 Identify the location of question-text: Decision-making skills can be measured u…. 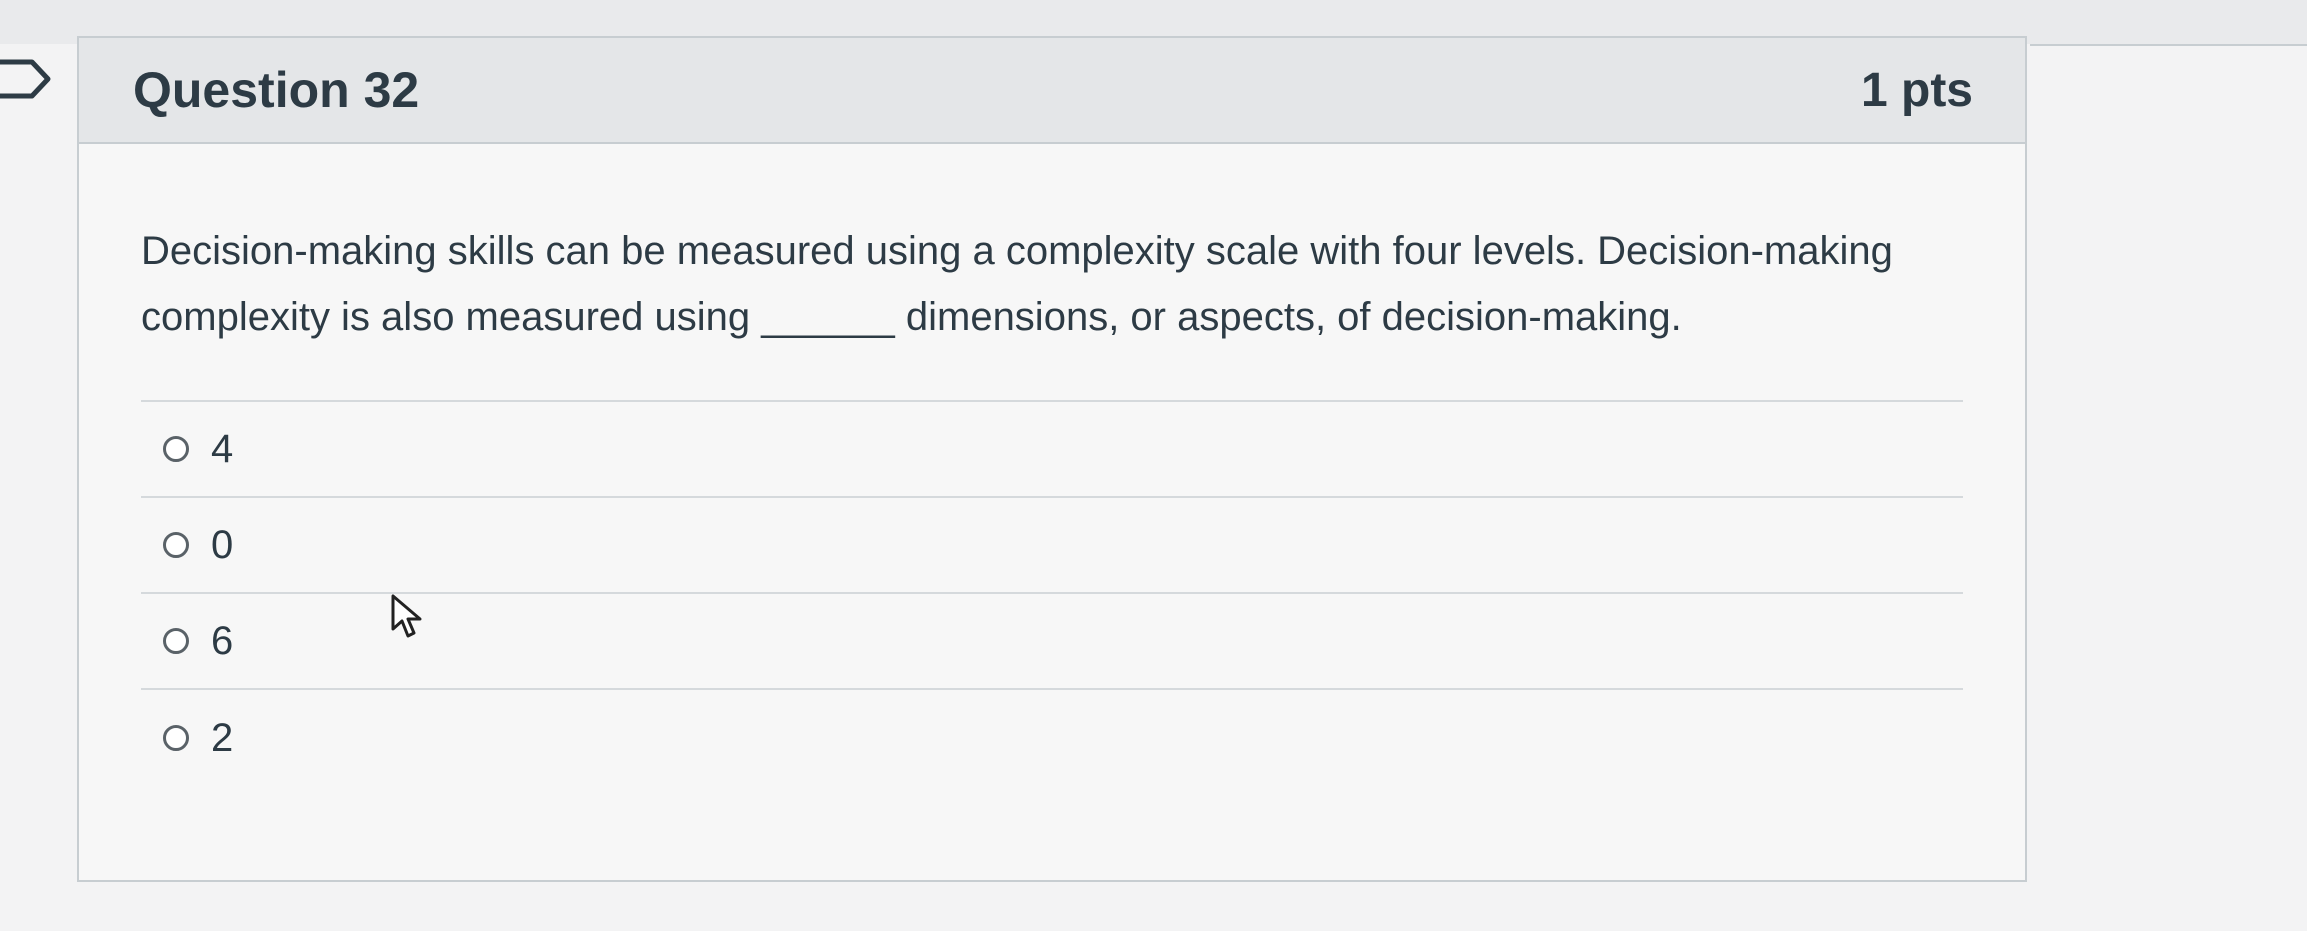
(1017, 284).